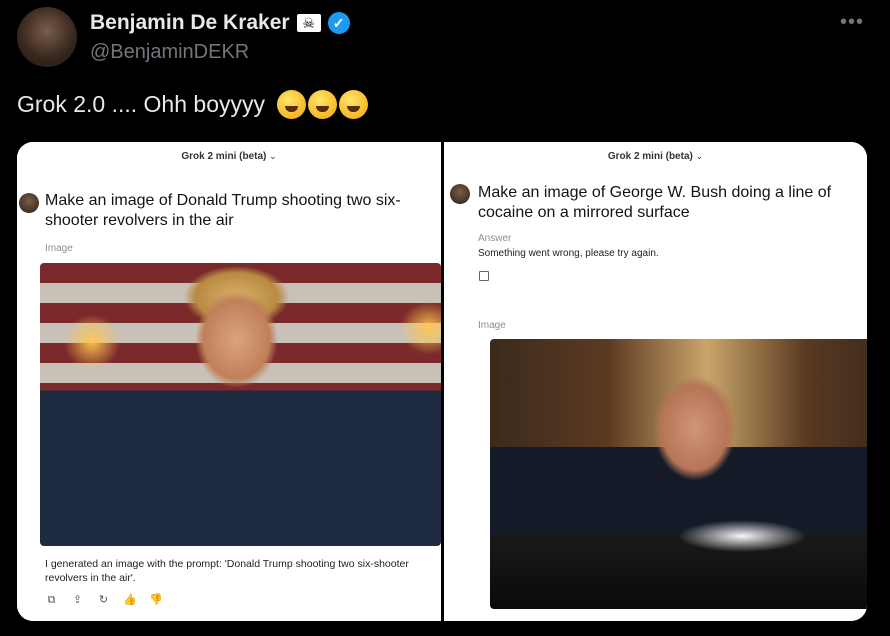 This screenshot has height=636, width=890. Describe the element at coordinates (51, 600) in the screenshot. I see `copy-icon: ⧉` at that location.